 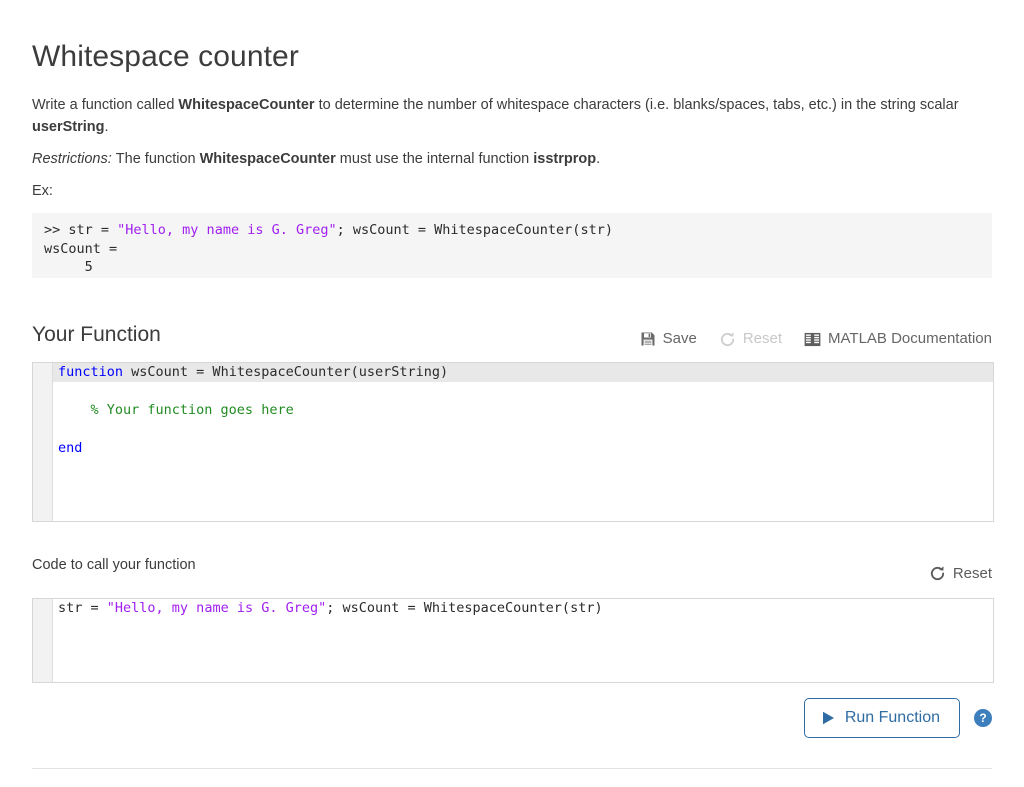 I want to click on restrictions-text-middle: must use the internal function, so click(x=434, y=159).